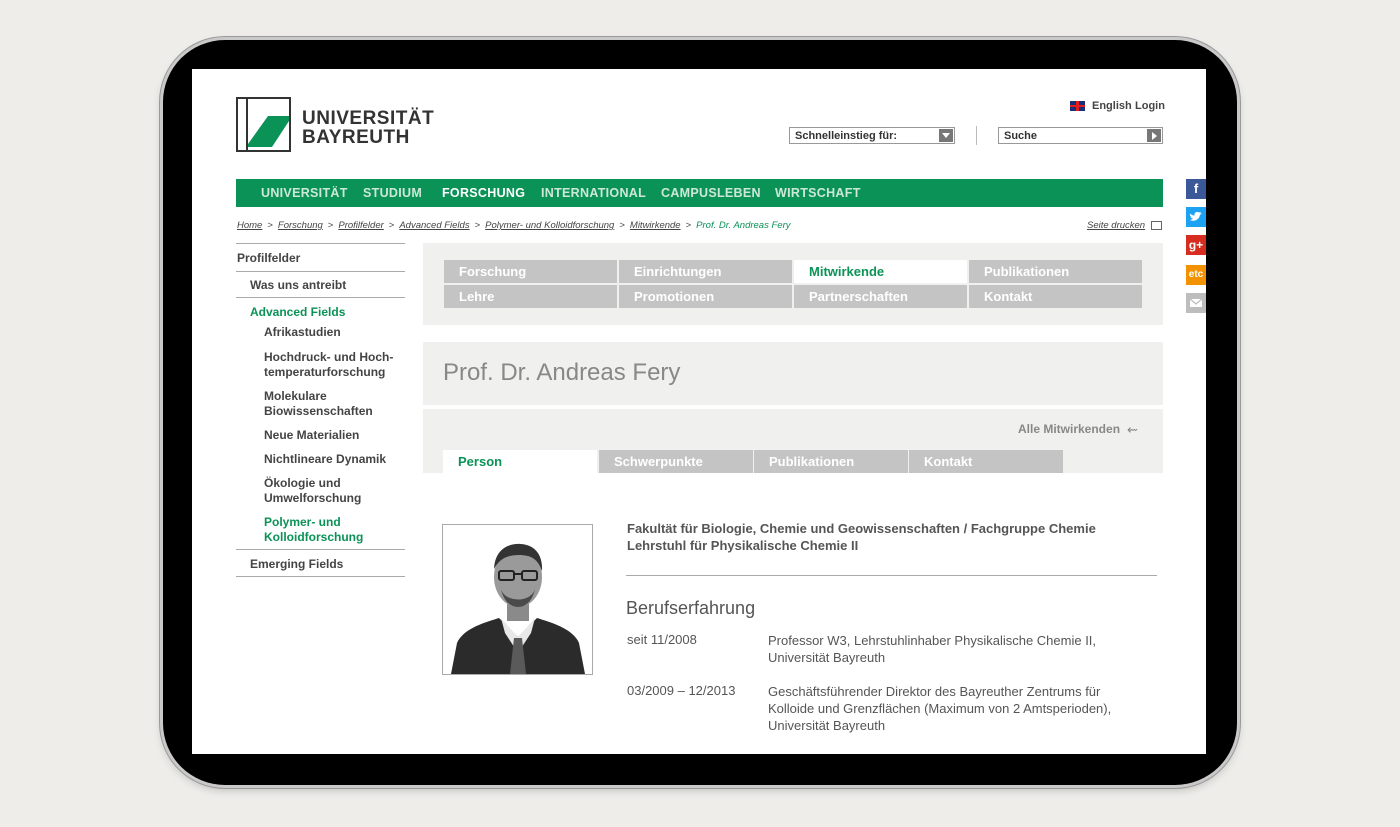 Image resolution: width=1400 pixels, height=827 pixels. Describe the element at coordinates (298, 285) in the screenshot. I see `sidebar-item-was-uns-antreibt: Was uns antreibt` at that location.